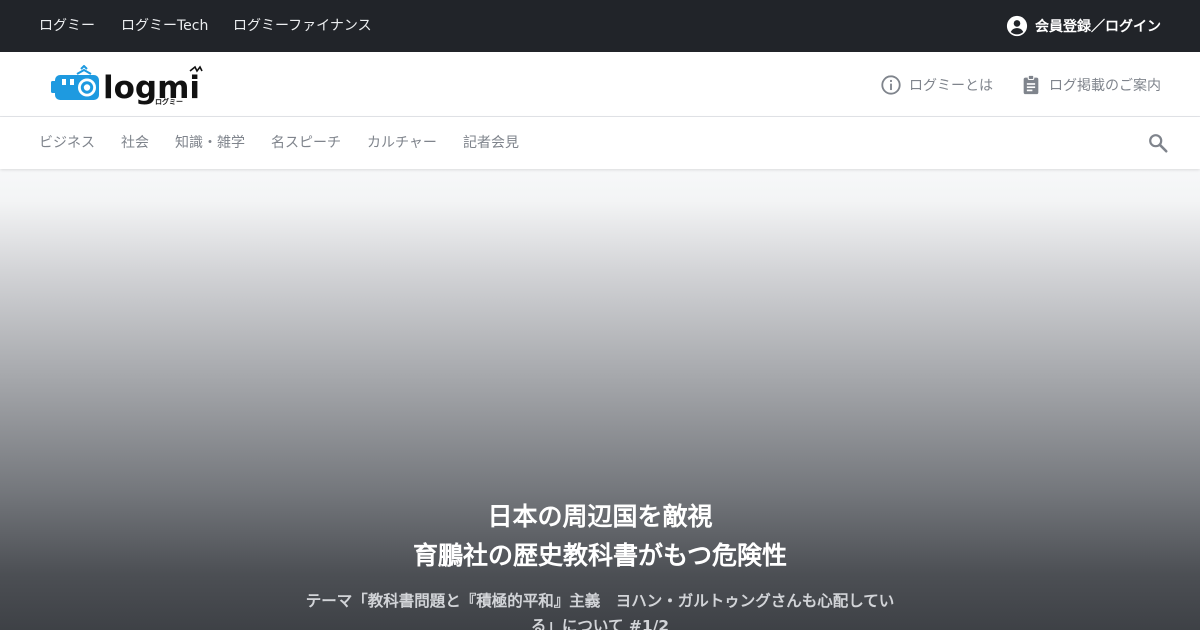 The width and height of the screenshot is (1200, 630). I want to click on login-label: 会員登録／ログイン, so click(1098, 27).